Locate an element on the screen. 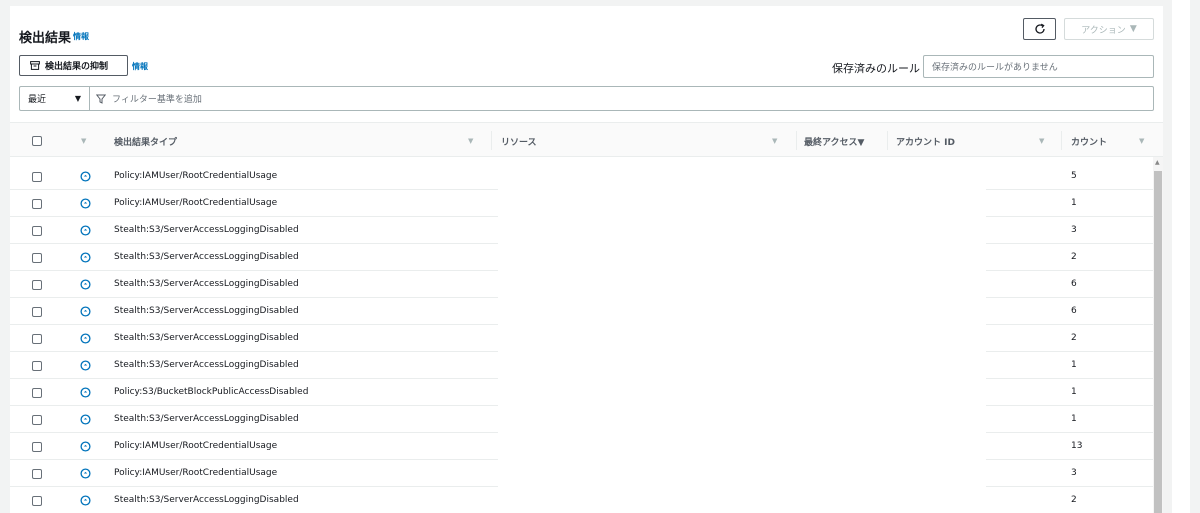  filter-placeholder: フィルター基準を追加 is located at coordinates (157, 100).